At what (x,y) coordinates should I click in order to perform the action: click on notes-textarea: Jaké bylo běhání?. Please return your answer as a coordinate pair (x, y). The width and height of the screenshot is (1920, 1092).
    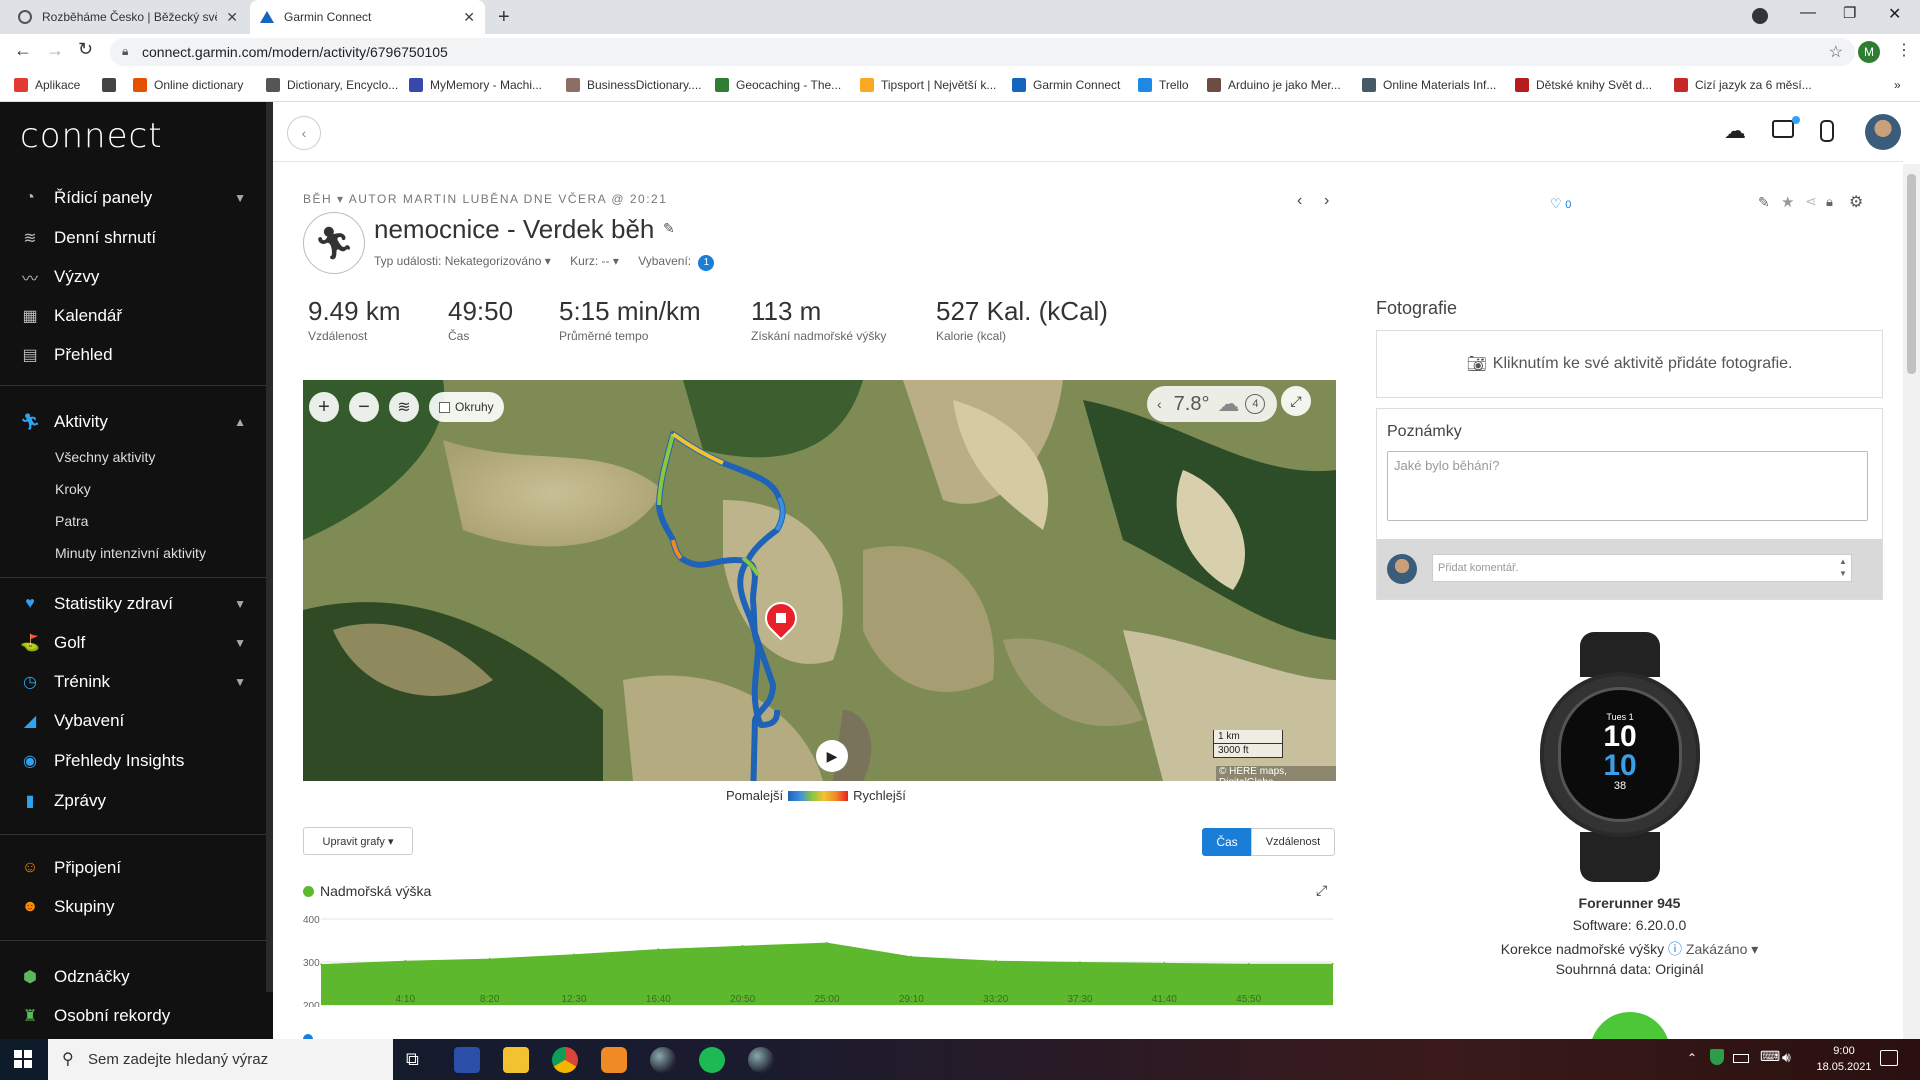
    Looking at the image, I should click on (1627, 486).